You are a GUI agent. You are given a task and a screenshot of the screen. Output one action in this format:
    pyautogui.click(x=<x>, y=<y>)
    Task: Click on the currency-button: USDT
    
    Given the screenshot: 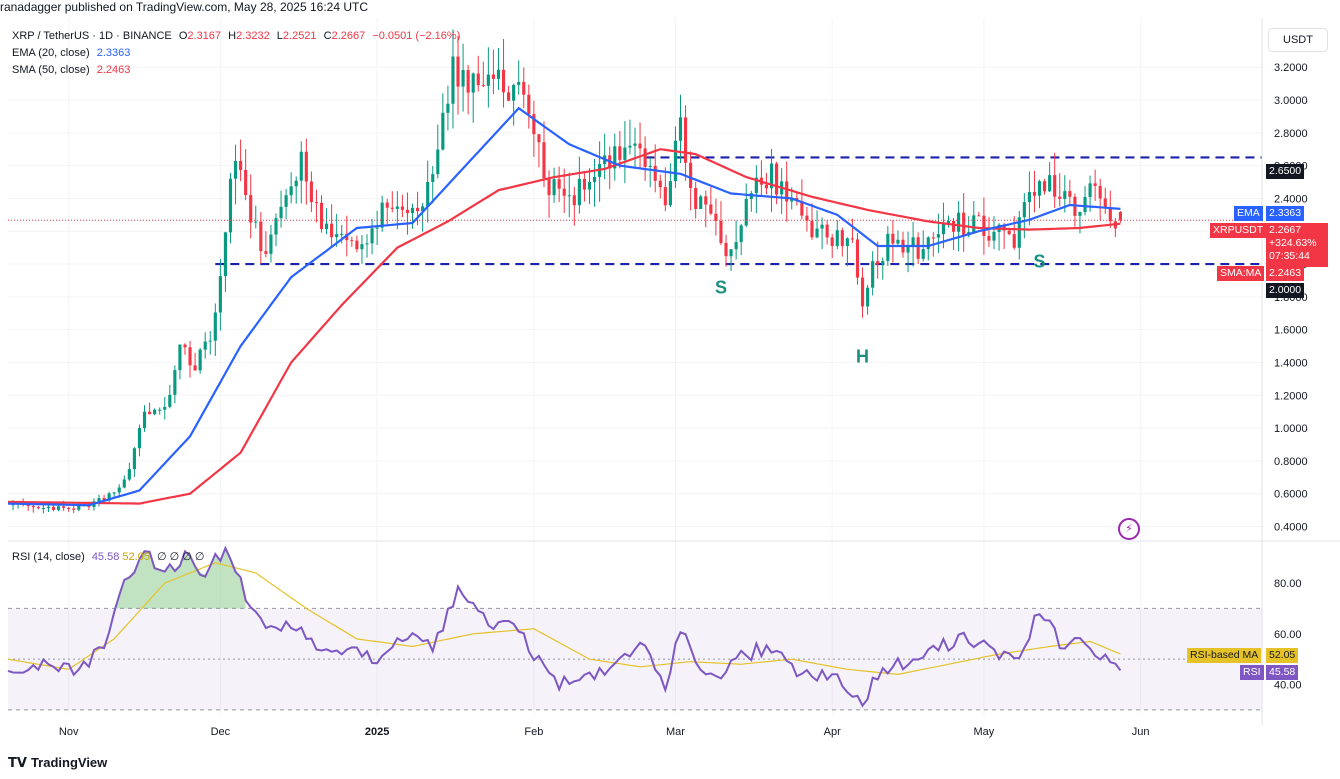 What is the action you would take?
    pyautogui.click(x=1298, y=40)
    